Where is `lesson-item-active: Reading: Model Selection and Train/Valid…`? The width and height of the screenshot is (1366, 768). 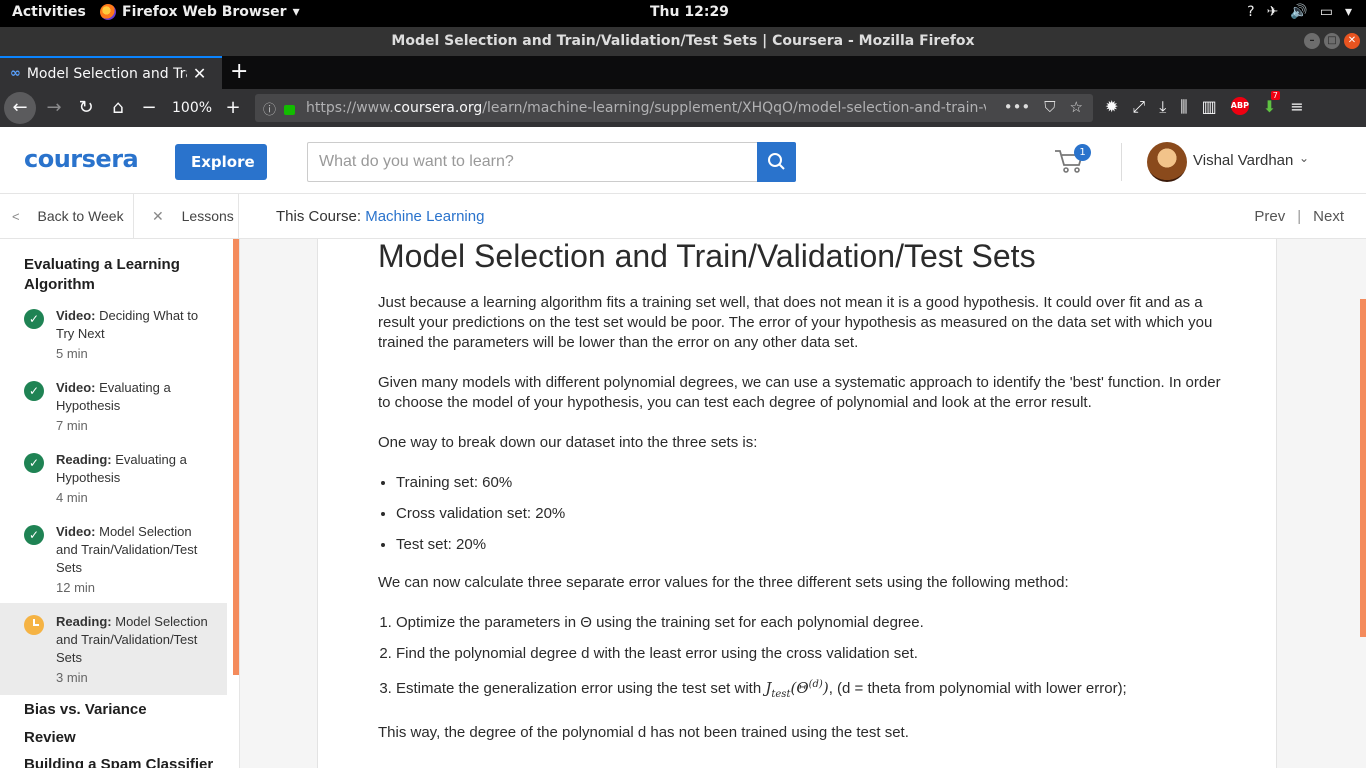
lesson-item-active: Reading: Model Selection and Train/Valid… is located at coordinates (113, 649).